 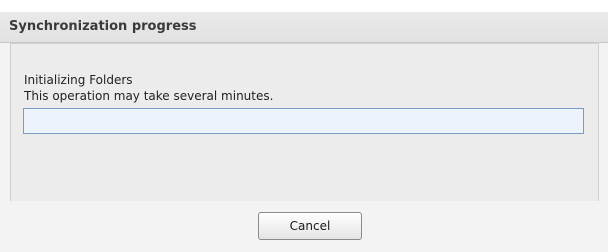 What do you see at coordinates (304, 6) in the screenshot?
I see `top-strip` at bounding box center [304, 6].